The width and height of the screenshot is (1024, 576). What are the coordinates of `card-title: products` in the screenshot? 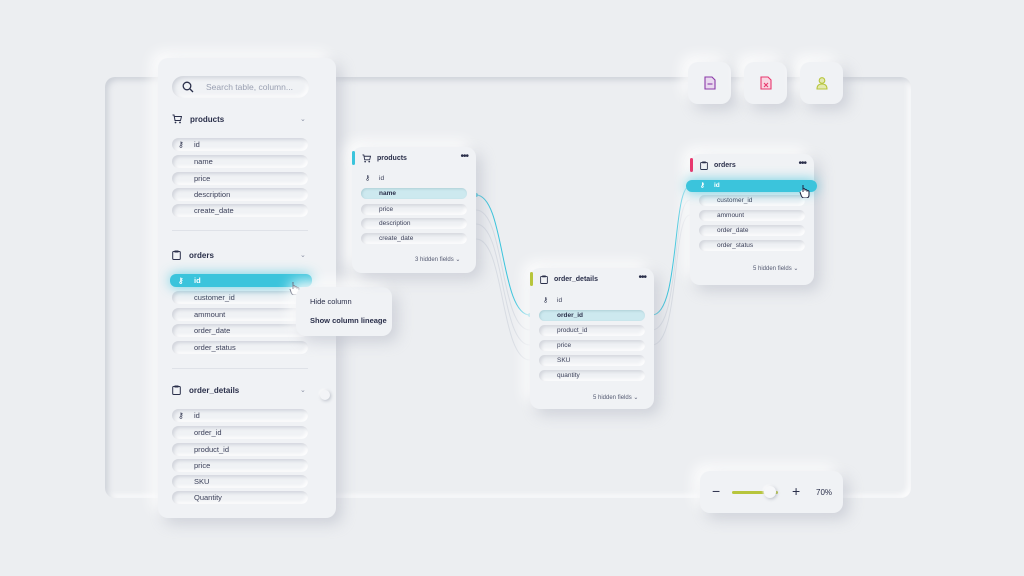 It's located at (384, 158).